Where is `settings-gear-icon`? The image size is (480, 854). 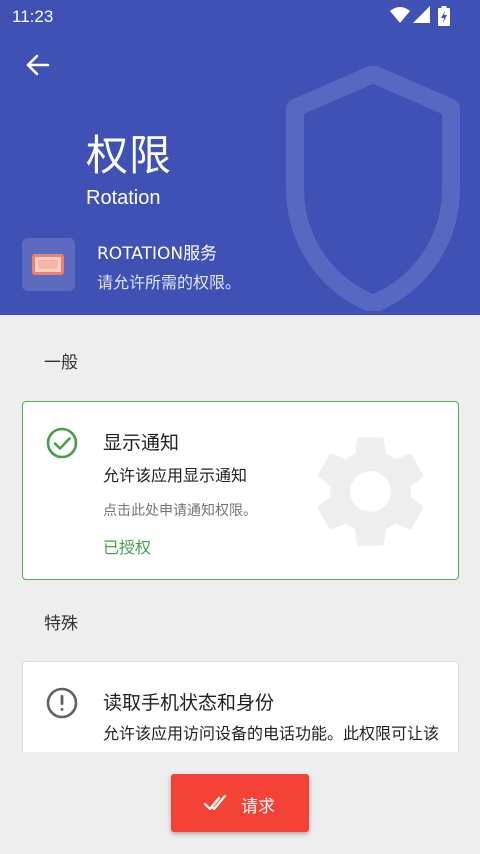 settings-gear-icon is located at coordinates (370, 491).